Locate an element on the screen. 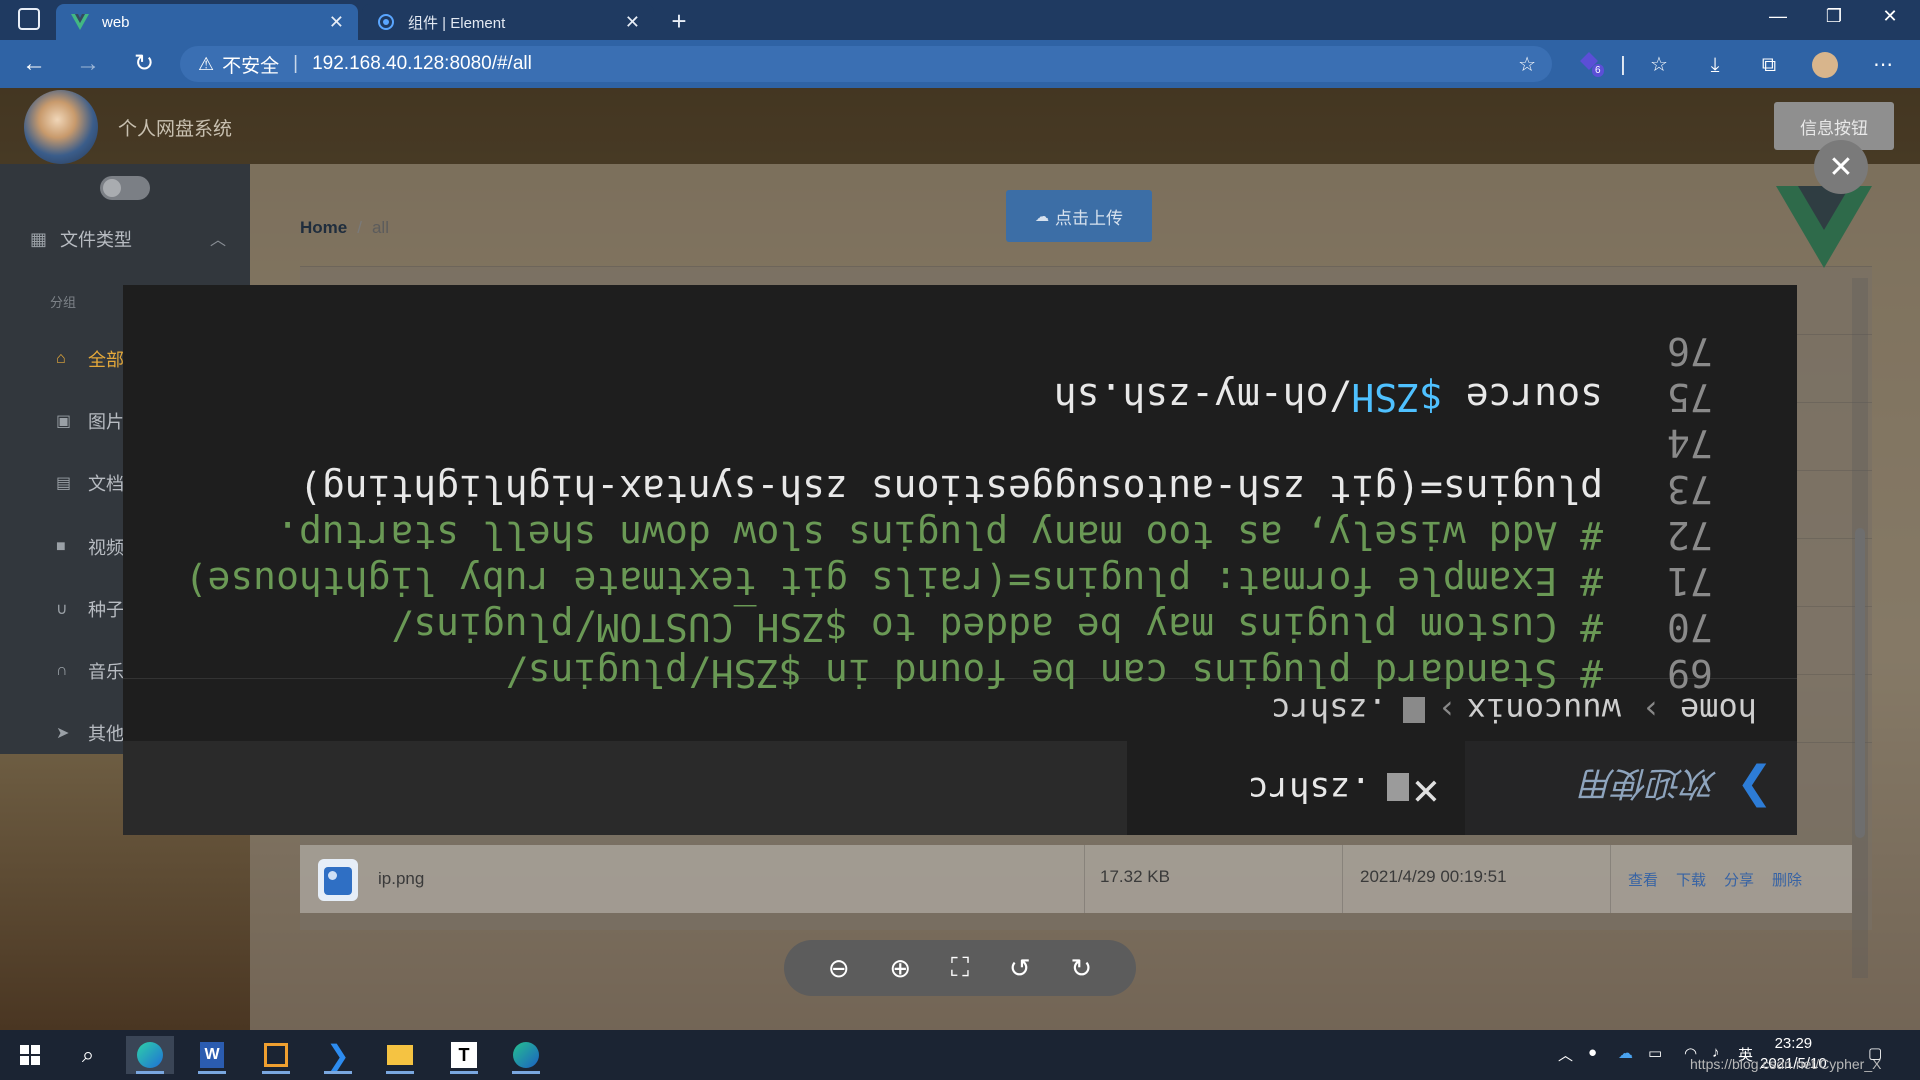 This screenshot has width=1920, height=1080. crumb-user: wuuconix is located at coordinates (1543, 710).